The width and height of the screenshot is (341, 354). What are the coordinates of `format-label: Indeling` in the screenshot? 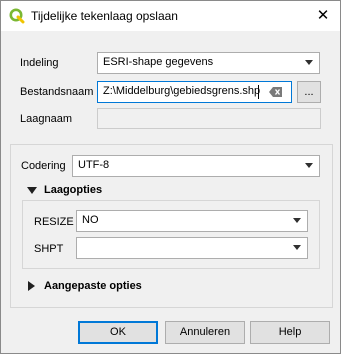 It's located at (39, 63).